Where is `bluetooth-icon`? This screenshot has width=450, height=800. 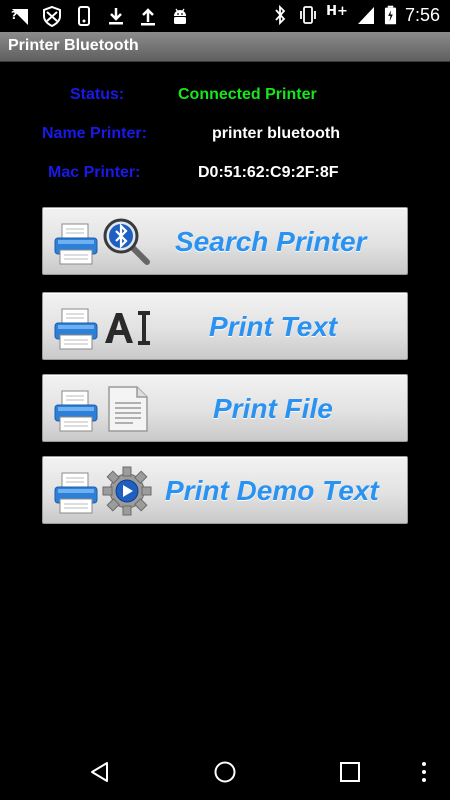
bluetooth-icon is located at coordinates (280, 15).